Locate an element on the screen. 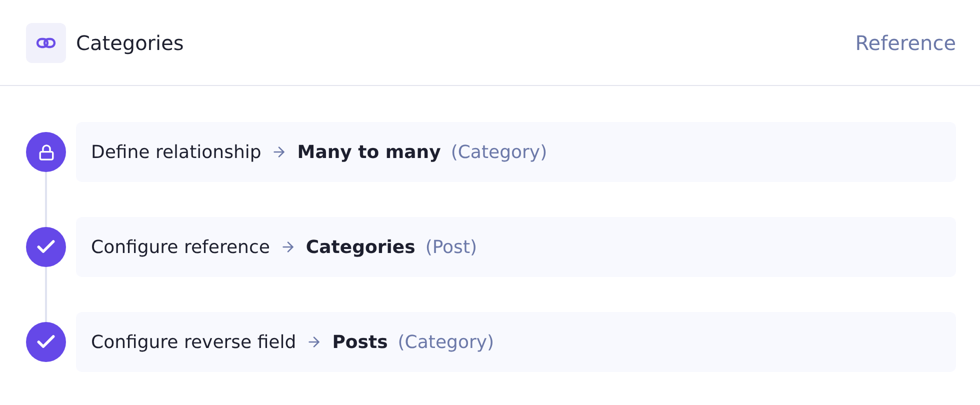 This screenshot has width=980, height=405. arrow-icon is located at coordinates (288, 247).